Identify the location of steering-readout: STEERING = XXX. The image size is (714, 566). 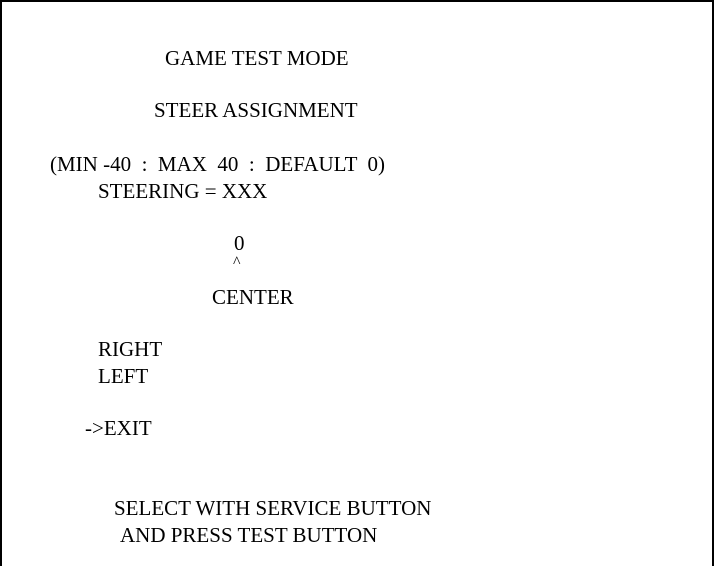
(183, 191).